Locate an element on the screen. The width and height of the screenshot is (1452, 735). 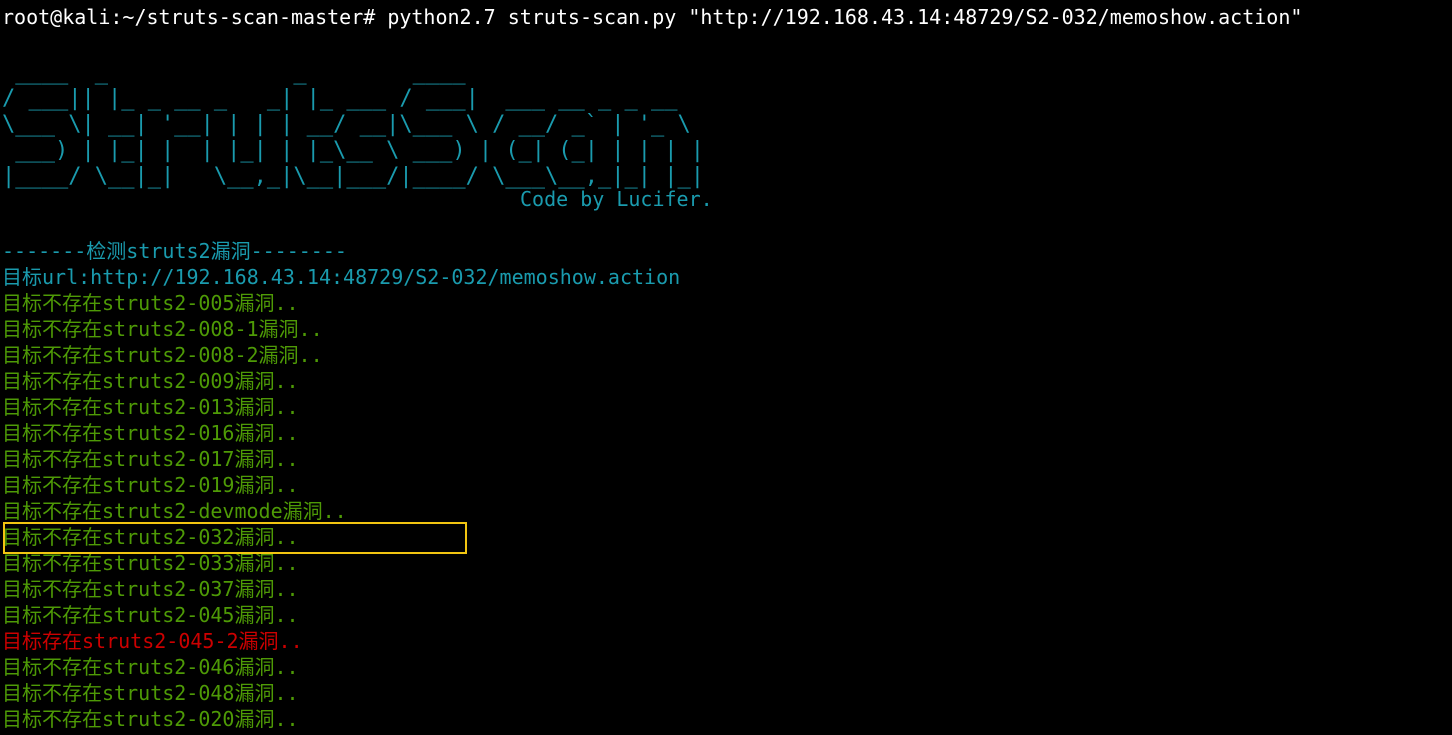
result-line: 目标不存在struts2-016漏洞.. is located at coordinates (150, 433).